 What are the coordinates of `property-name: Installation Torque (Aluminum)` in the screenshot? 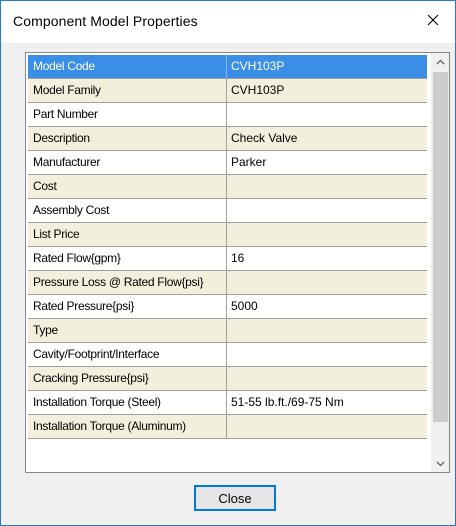 It's located at (127, 426).